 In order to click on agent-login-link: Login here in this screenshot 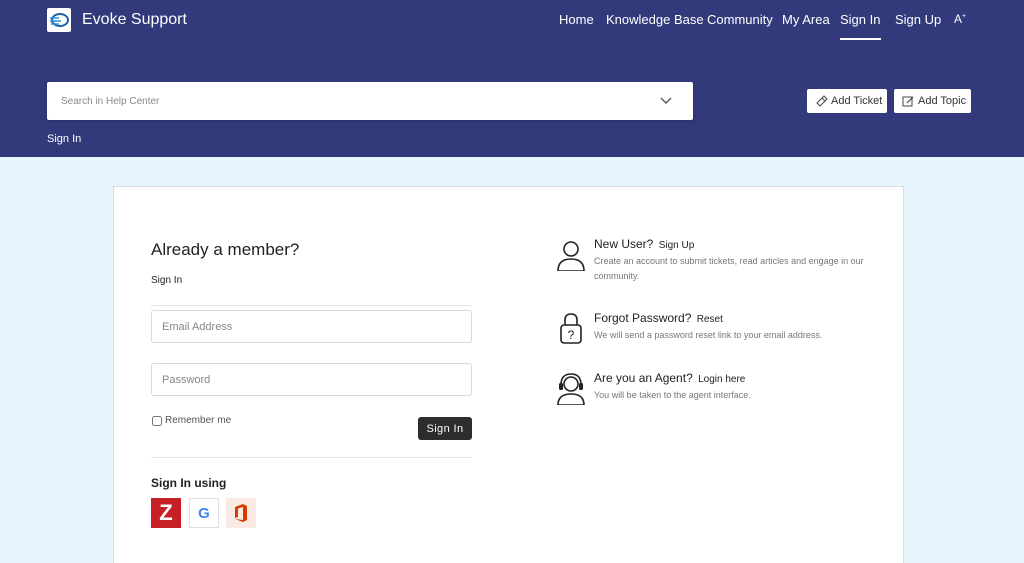, I will do `click(721, 379)`.